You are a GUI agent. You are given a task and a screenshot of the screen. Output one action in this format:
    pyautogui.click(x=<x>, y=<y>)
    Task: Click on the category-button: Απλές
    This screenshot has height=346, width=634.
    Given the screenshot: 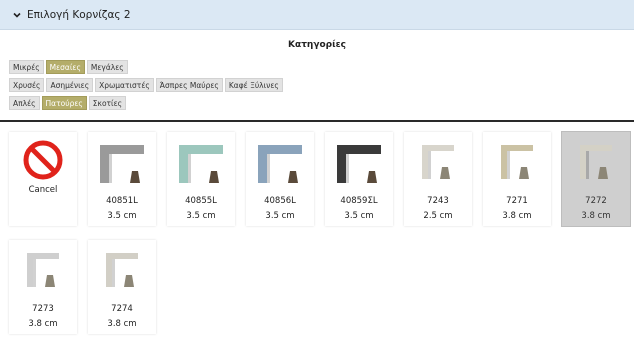 What is the action you would take?
    pyautogui.click(x=24, y=103)
    